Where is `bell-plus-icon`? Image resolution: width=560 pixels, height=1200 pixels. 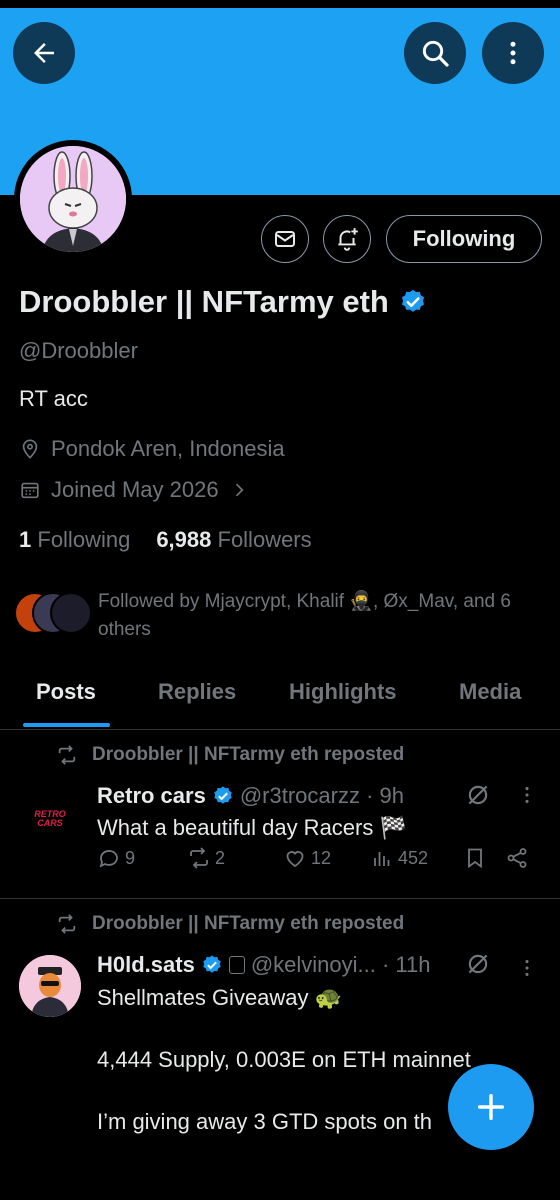 bell-plus-icon is located at coordinates (348, 239).